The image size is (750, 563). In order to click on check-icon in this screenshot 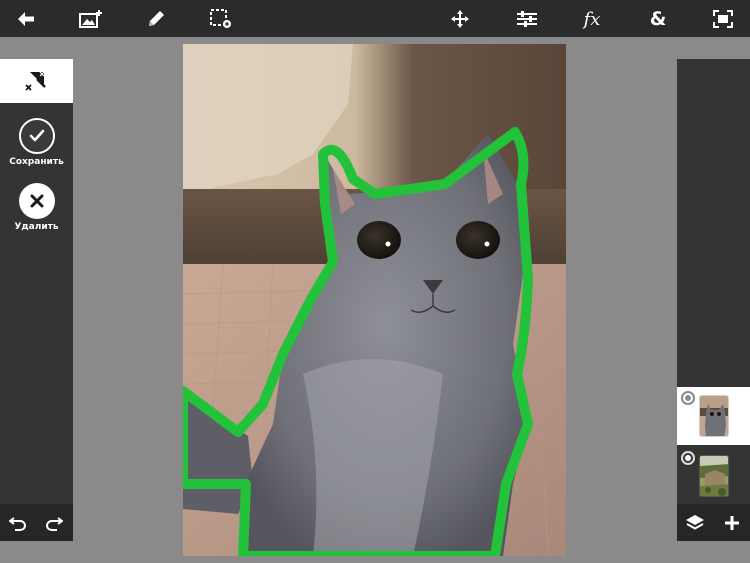, I will do `click(36, 135)`.